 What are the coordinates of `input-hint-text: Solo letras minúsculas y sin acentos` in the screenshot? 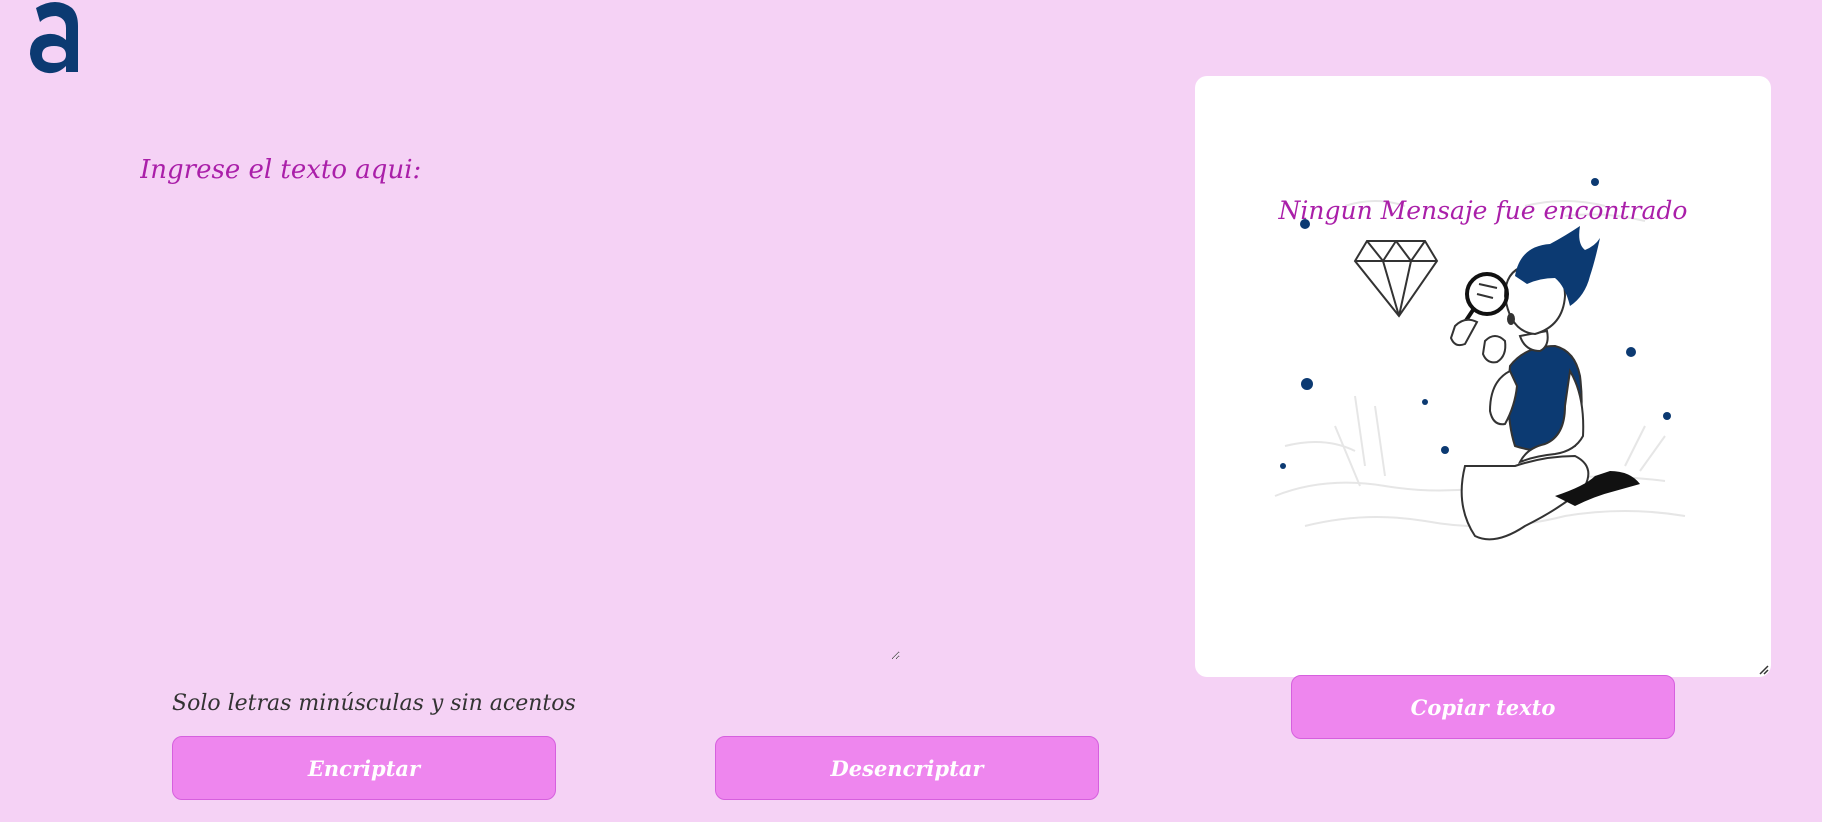 It's located at (374, 703).